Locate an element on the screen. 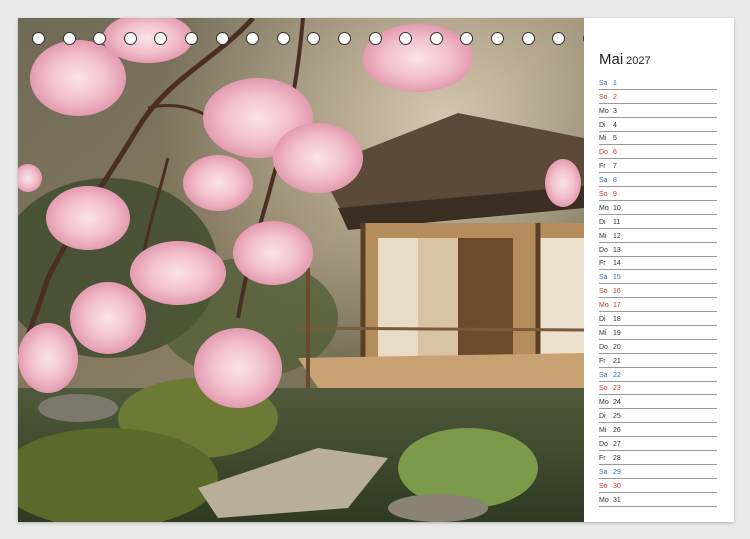 This screenshot has height=539, width=750. month-header: Mai 2027 is located at coordinates (625, 60).